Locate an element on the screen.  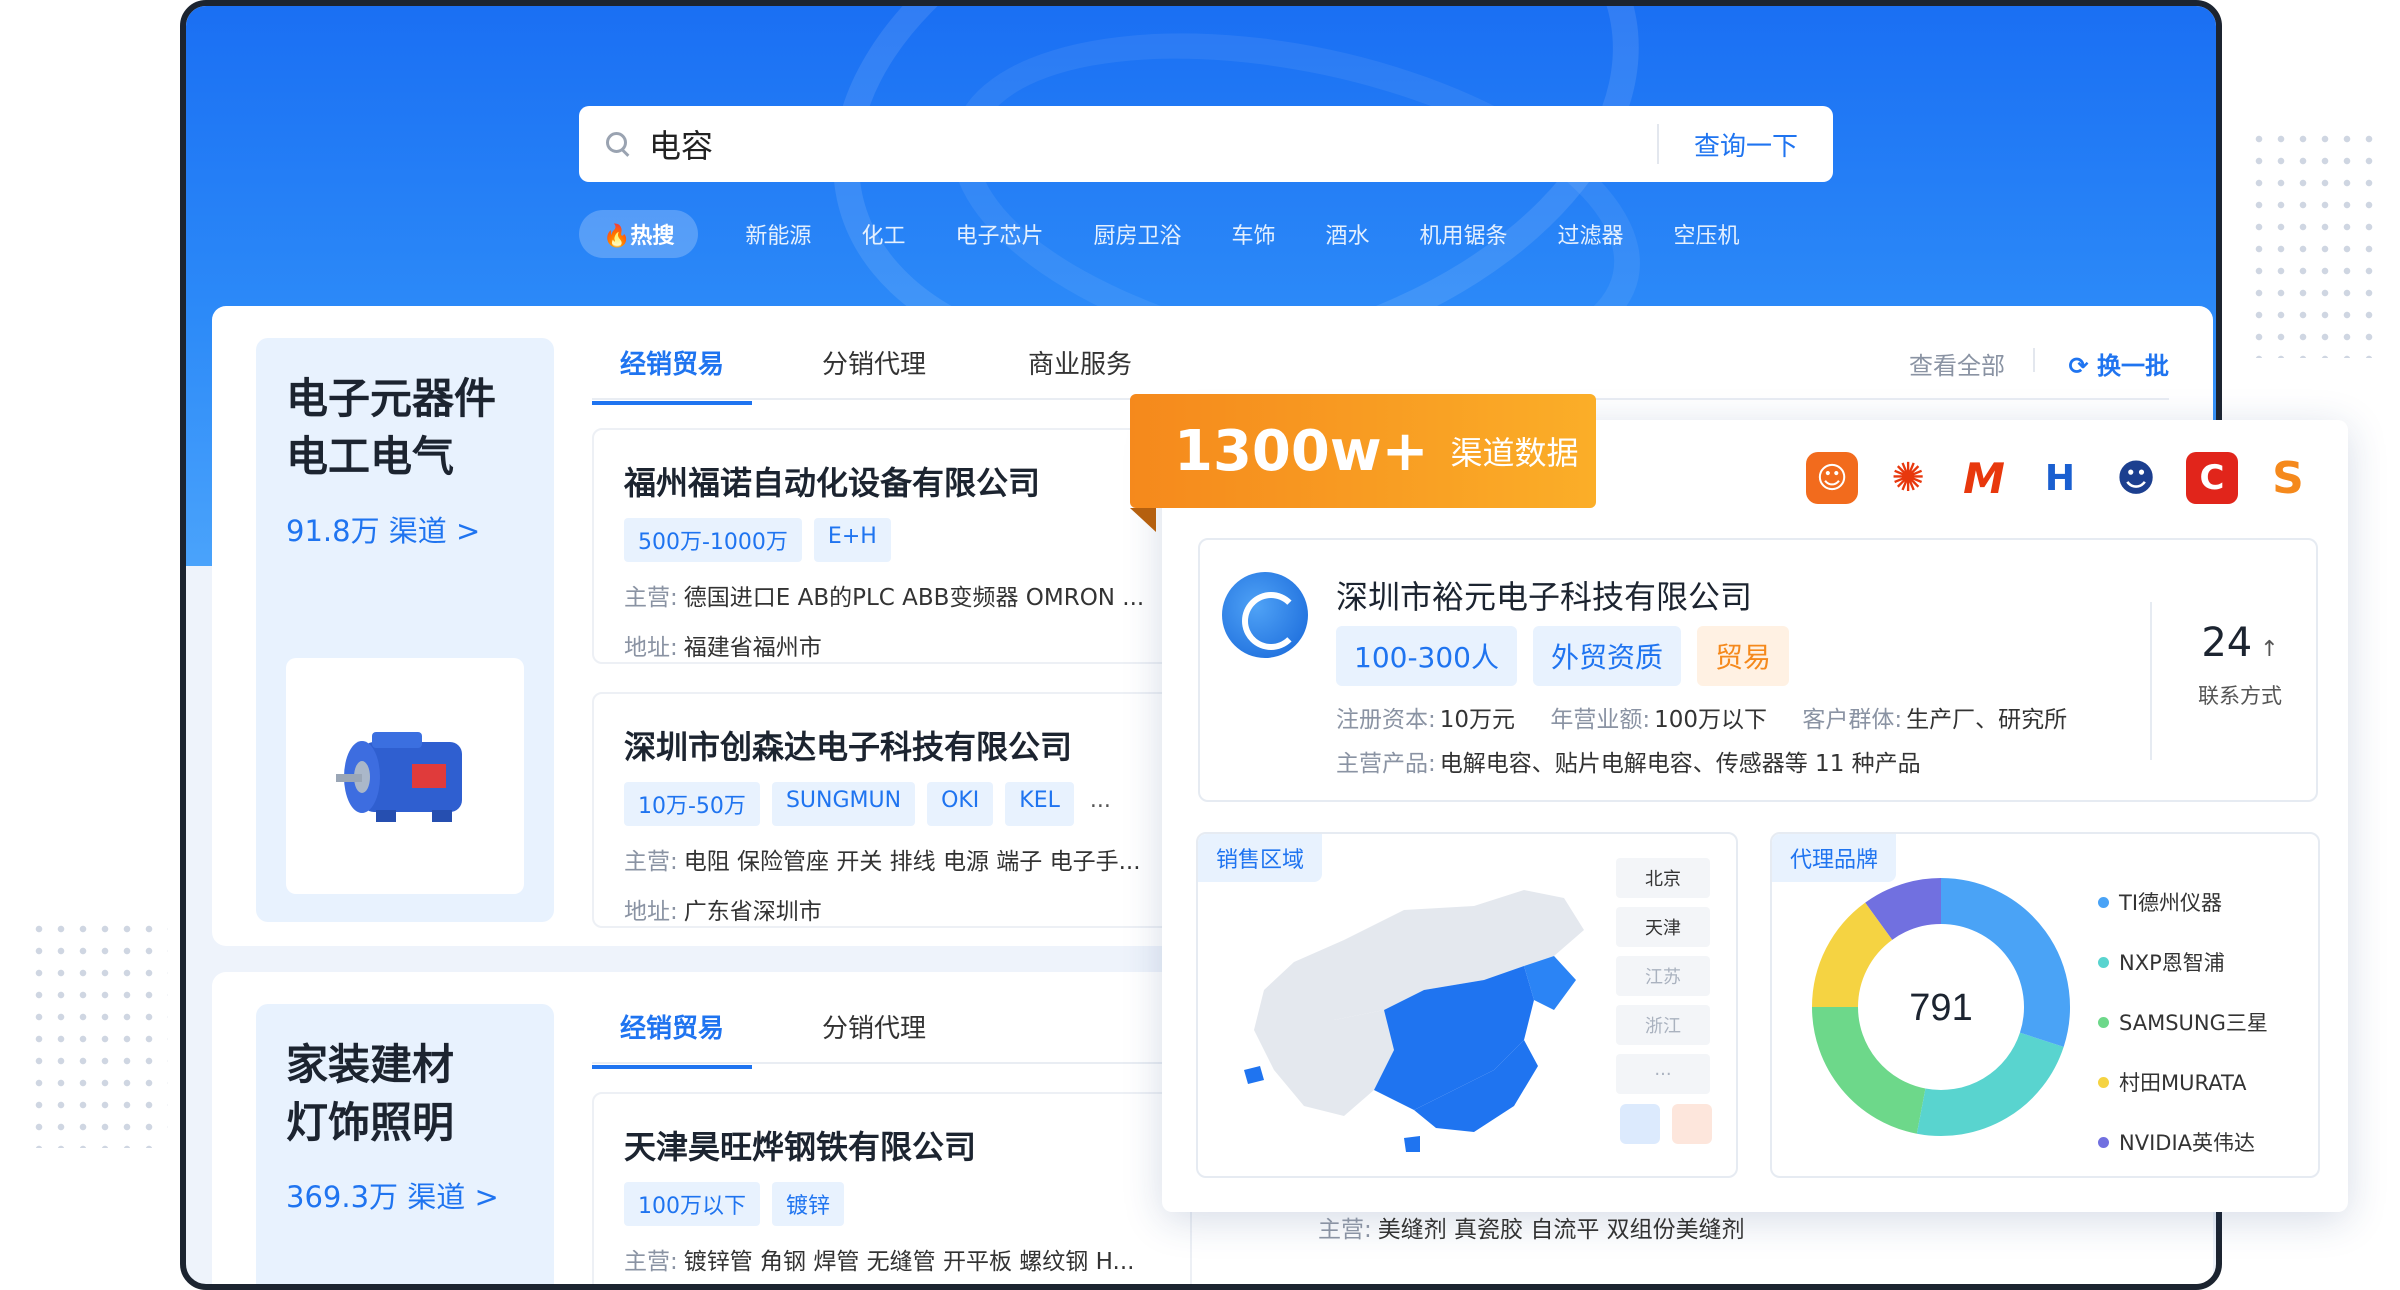
hot-search-bar: 🔥热搜 新能源 化工 电子芯片 厨房卫浴 车饰 酒水 机用锯条 过滤器 空压机 is located at coordinates (1172, 234).